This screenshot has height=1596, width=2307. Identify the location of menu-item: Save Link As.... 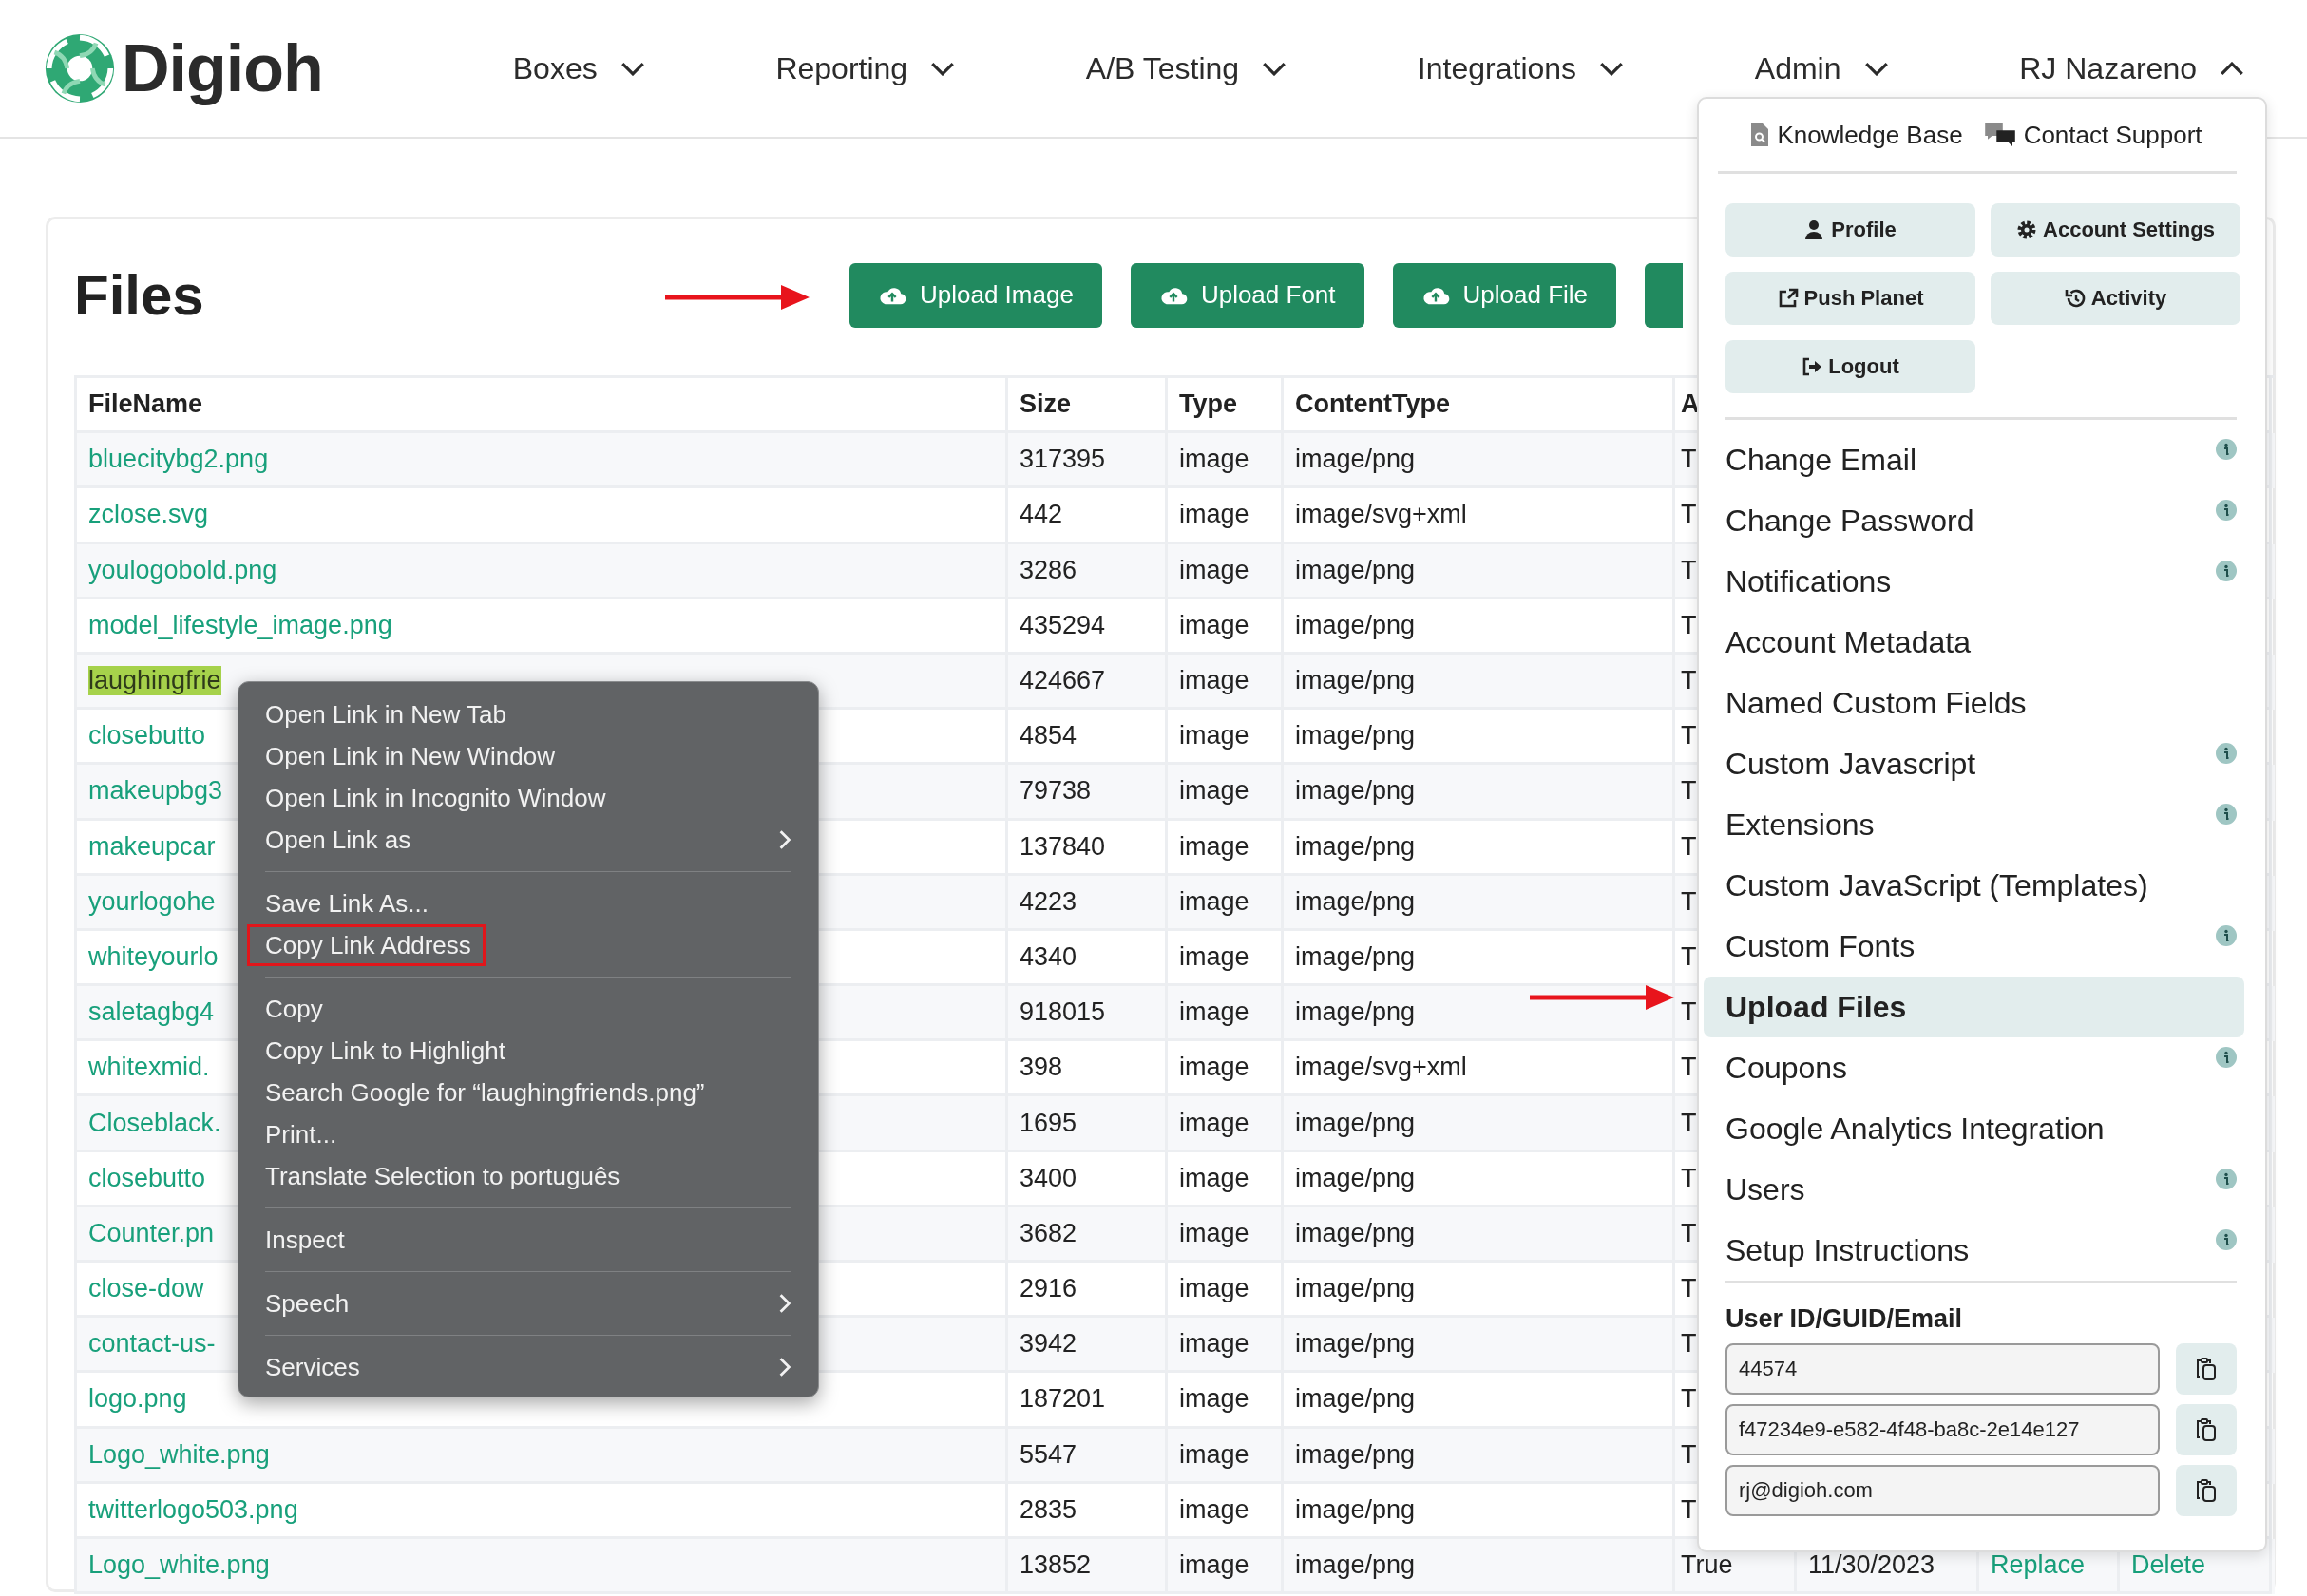
(528, 903).